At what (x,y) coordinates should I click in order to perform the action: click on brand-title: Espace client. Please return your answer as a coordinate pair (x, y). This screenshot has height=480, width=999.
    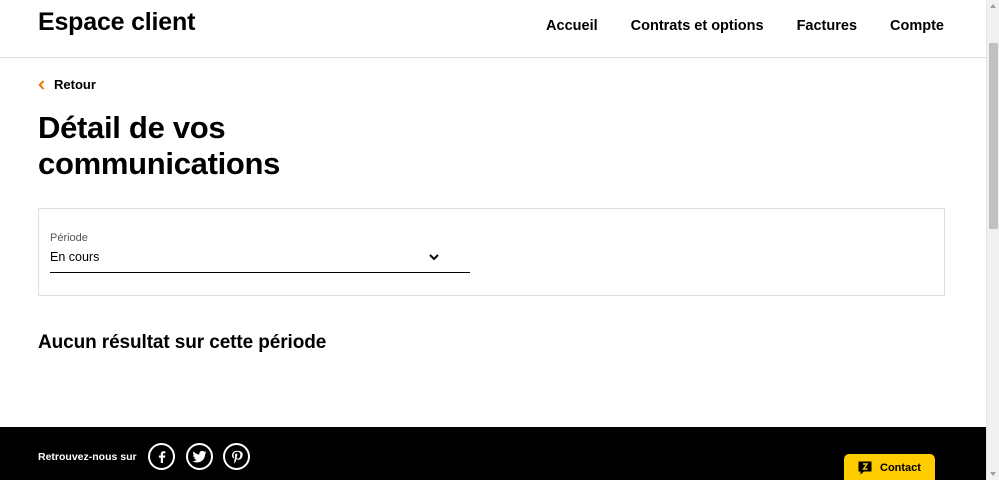
    Looking at the image, I should click on (116, 22).